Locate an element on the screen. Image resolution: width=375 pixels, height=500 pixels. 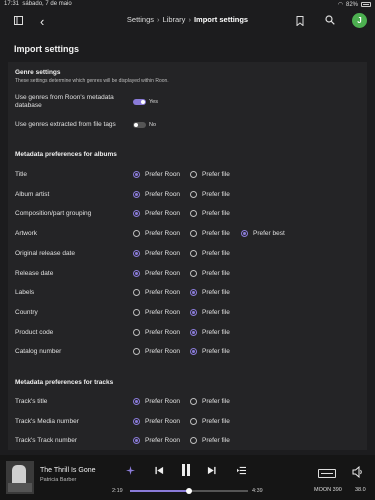
volume-value: 38.0 is located at coordinates (360, 490).